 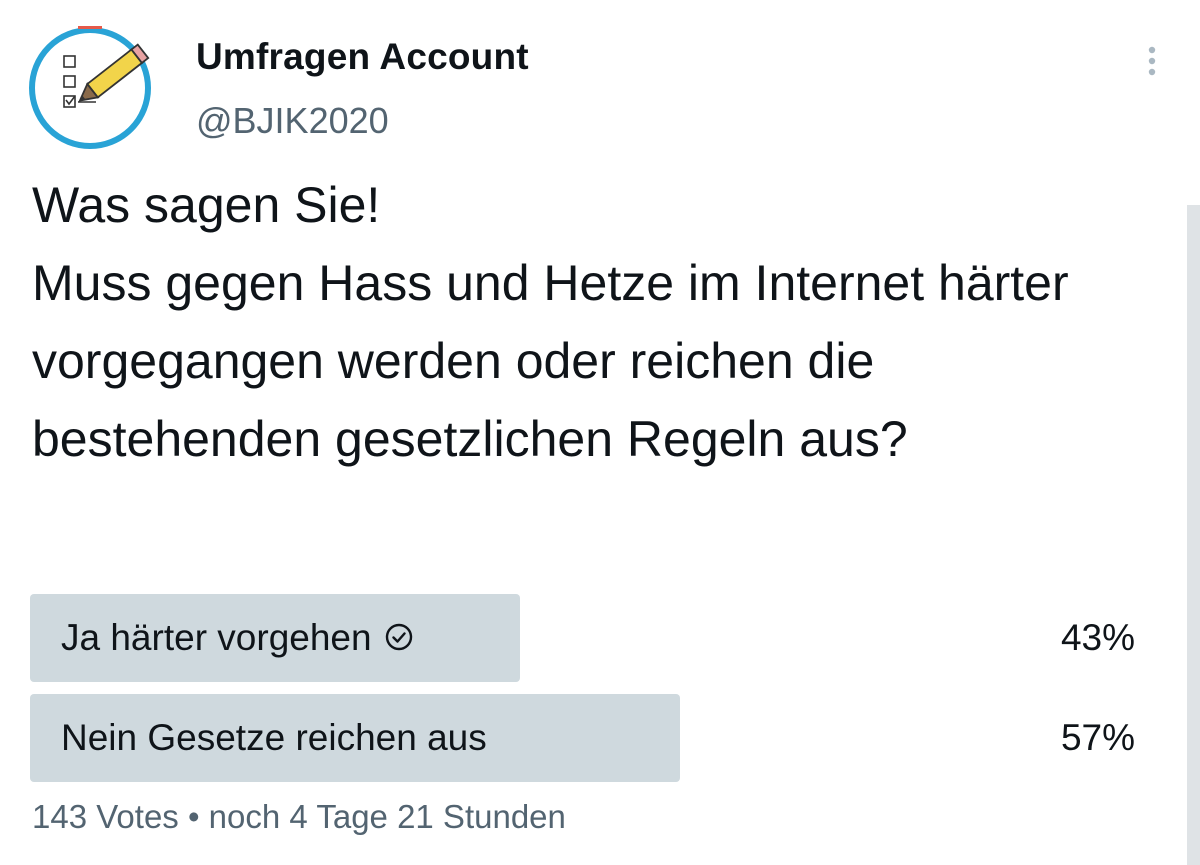 What do you see at coordinates (582, 738) in the screenshot?
I see `poll-option-2: Nein Gesetze reichen aus 57%` at bounding box center [582, 738].